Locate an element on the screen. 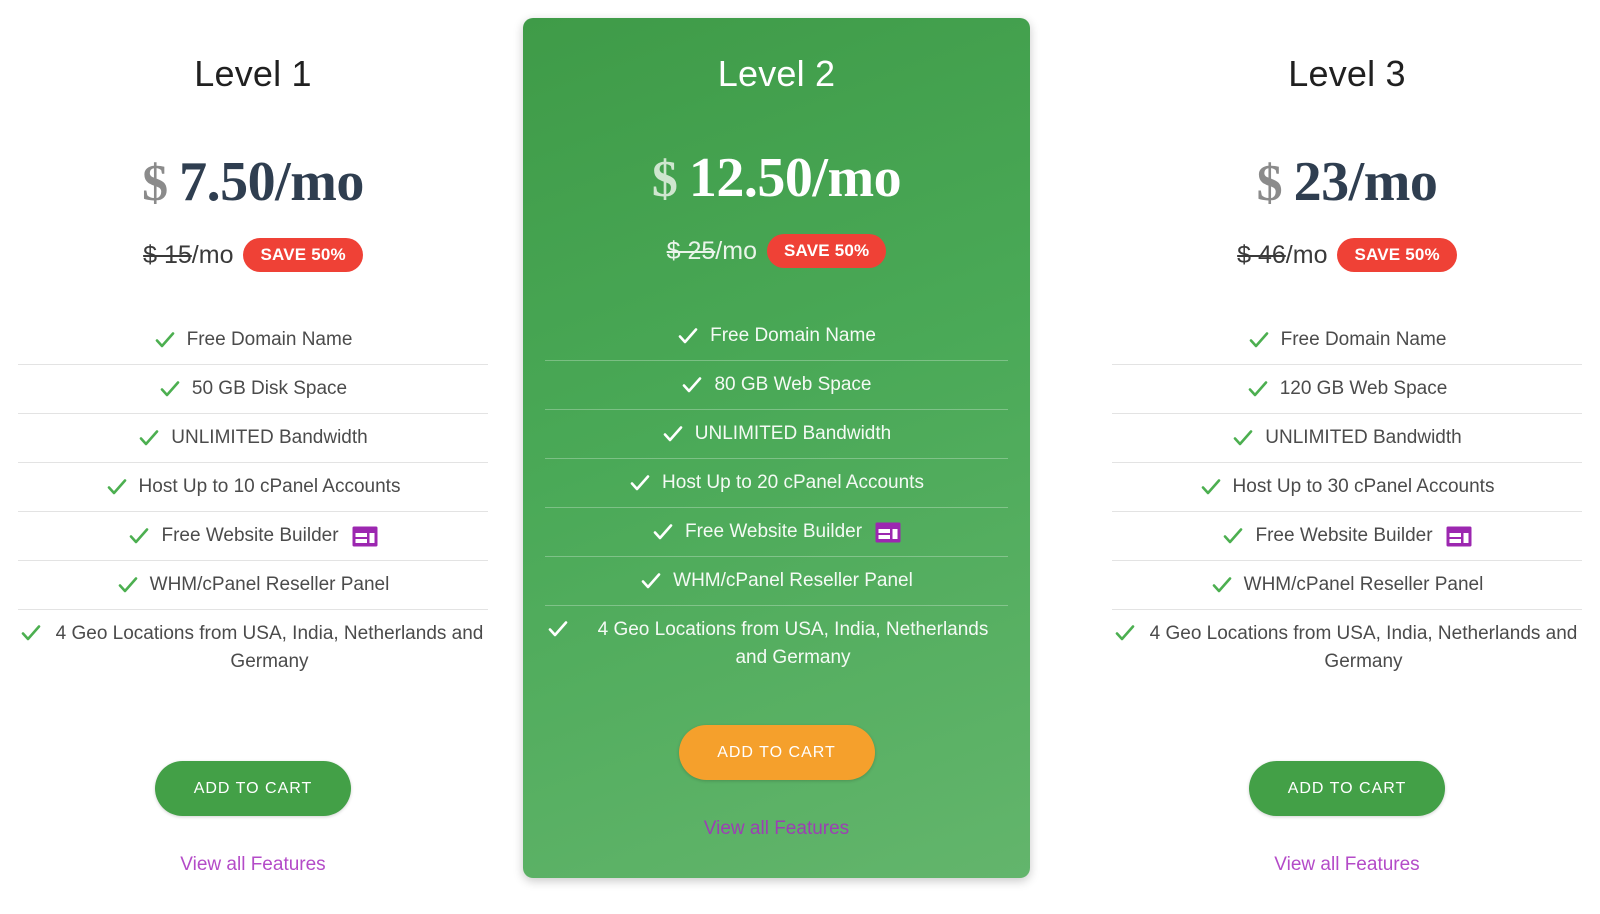  list-item: Host Up to 30 cPanel Accounts is located at coordinates (1347, 487).